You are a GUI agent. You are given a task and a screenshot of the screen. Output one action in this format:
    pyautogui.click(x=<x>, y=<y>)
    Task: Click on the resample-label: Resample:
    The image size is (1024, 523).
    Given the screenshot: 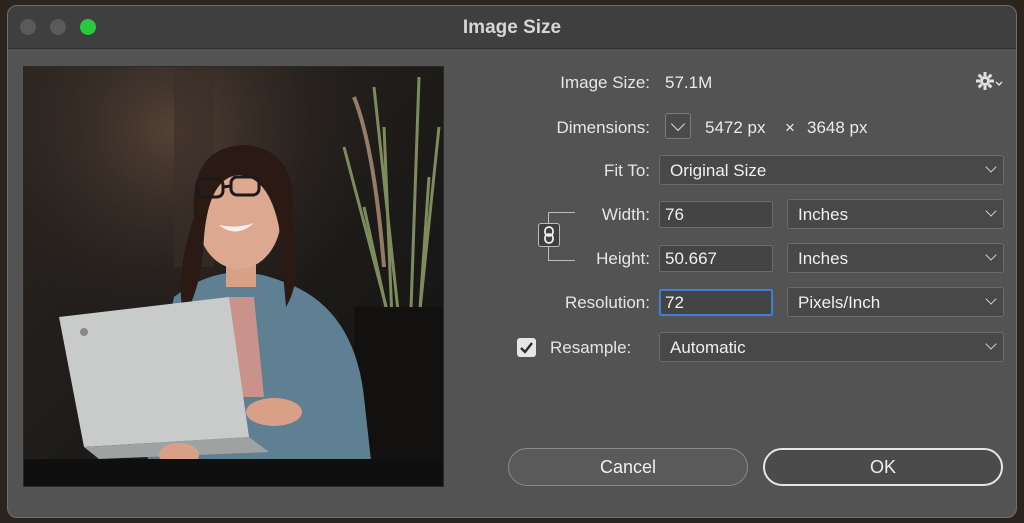 What is the action you would take?
    pyautogui.click(x=591, y=347)
    